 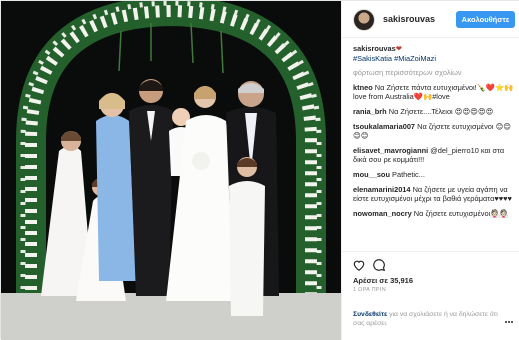 I want to click on login-link: Συνδεθείτε, so click(x=370, y=314).